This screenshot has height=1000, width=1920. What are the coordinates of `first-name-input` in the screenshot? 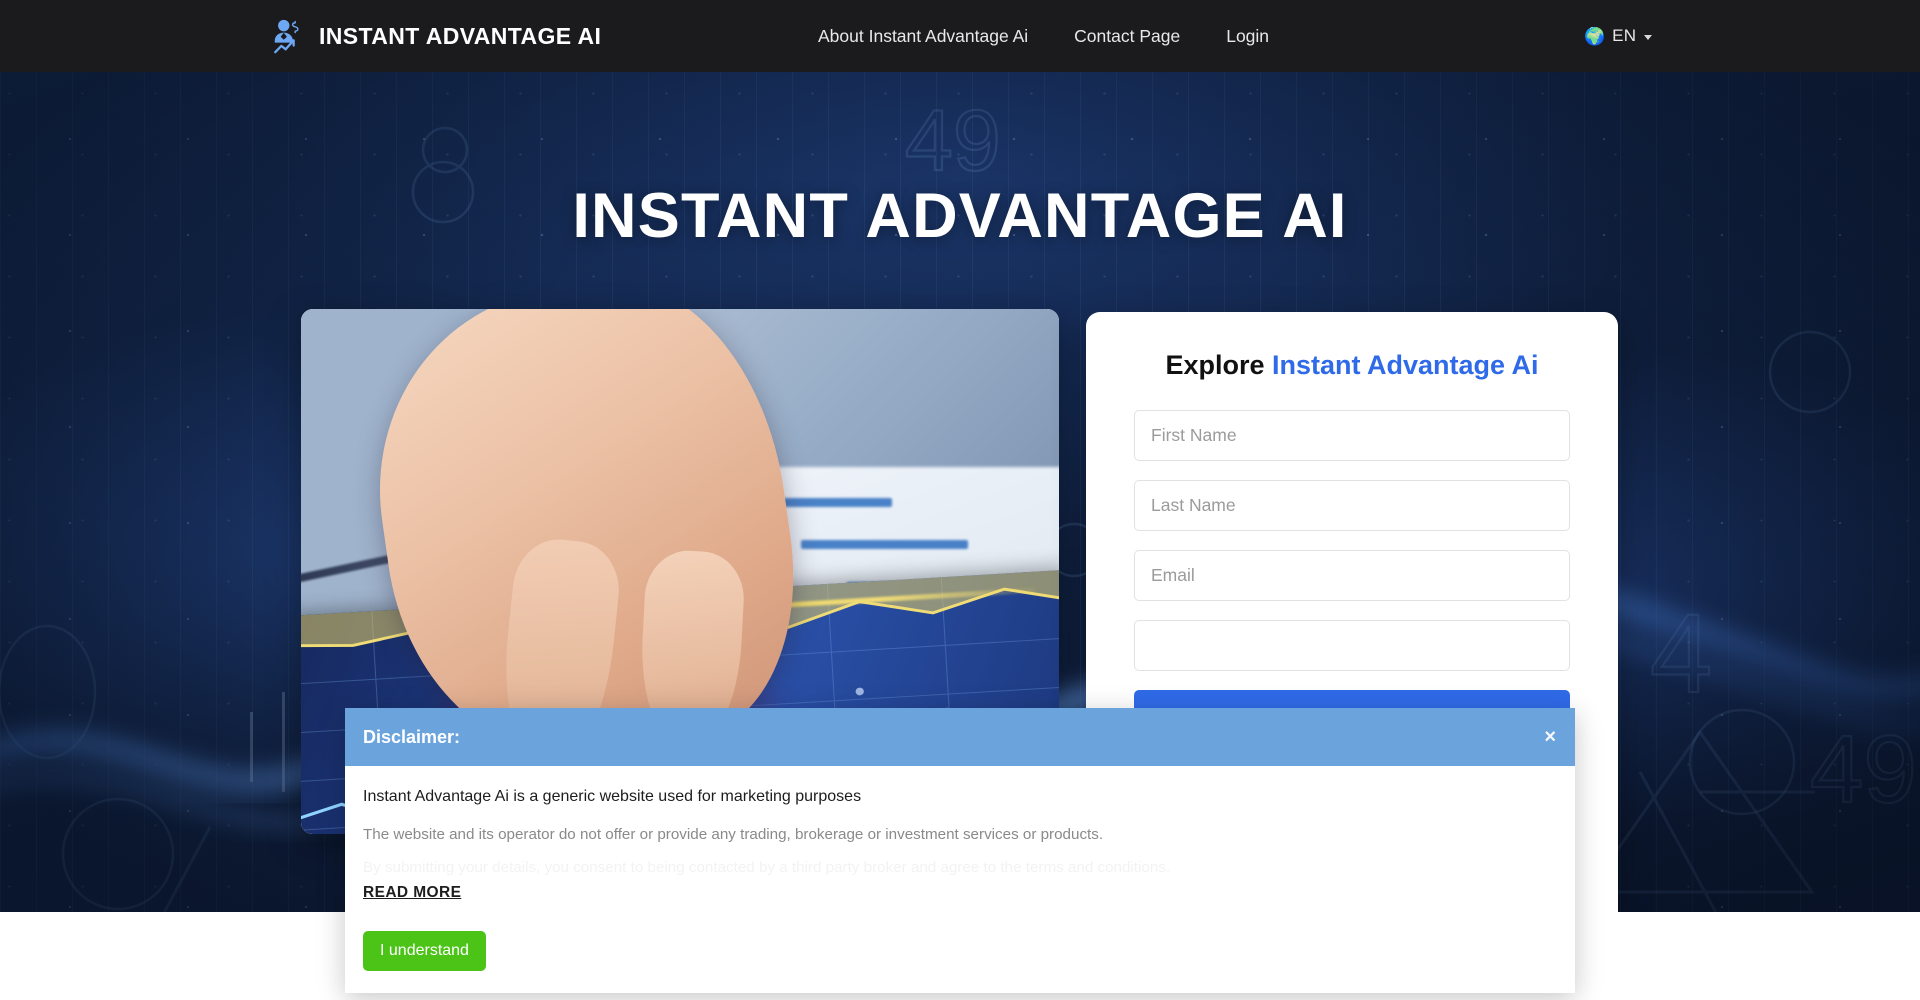 It's located at (1352, 435).